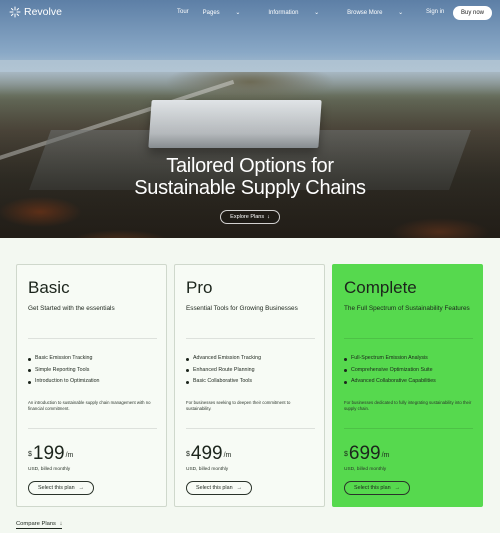 This screenshot has width=500, height=533. Describe the element at coordinates (300, 12) in the screenshot. I see `nav-link-information: Information ⌄` at that location.